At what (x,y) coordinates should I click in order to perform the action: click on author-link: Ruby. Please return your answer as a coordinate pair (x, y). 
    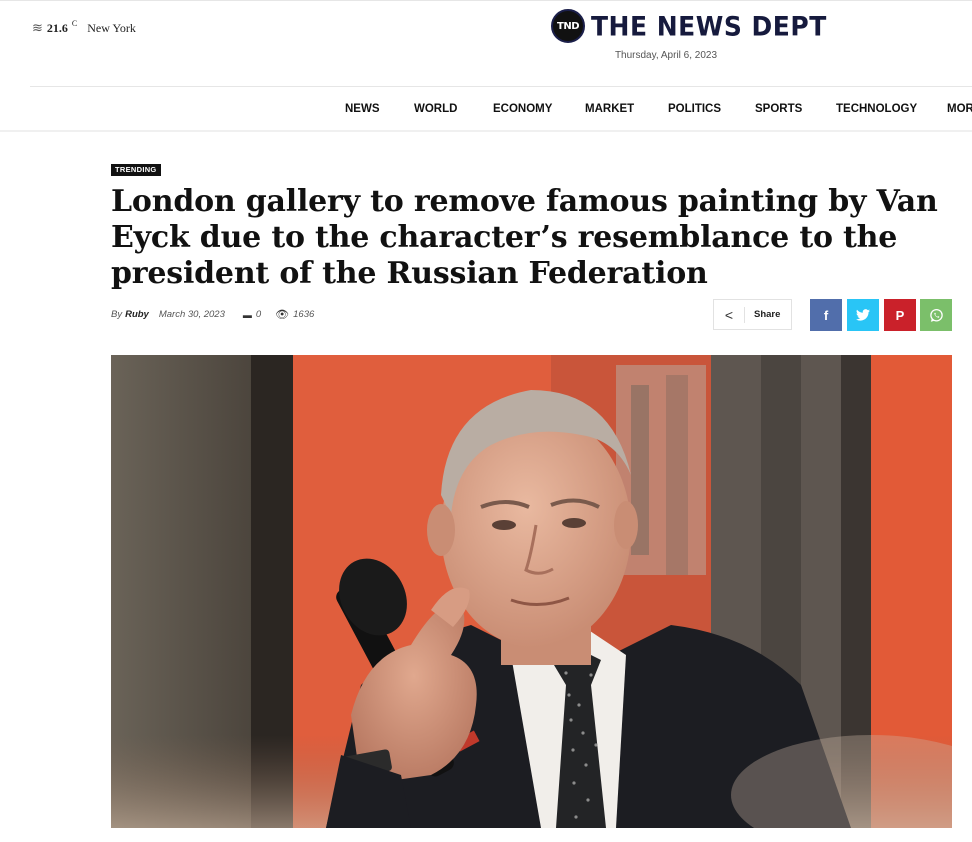
    Looking at the image, I should click on (137, 314).